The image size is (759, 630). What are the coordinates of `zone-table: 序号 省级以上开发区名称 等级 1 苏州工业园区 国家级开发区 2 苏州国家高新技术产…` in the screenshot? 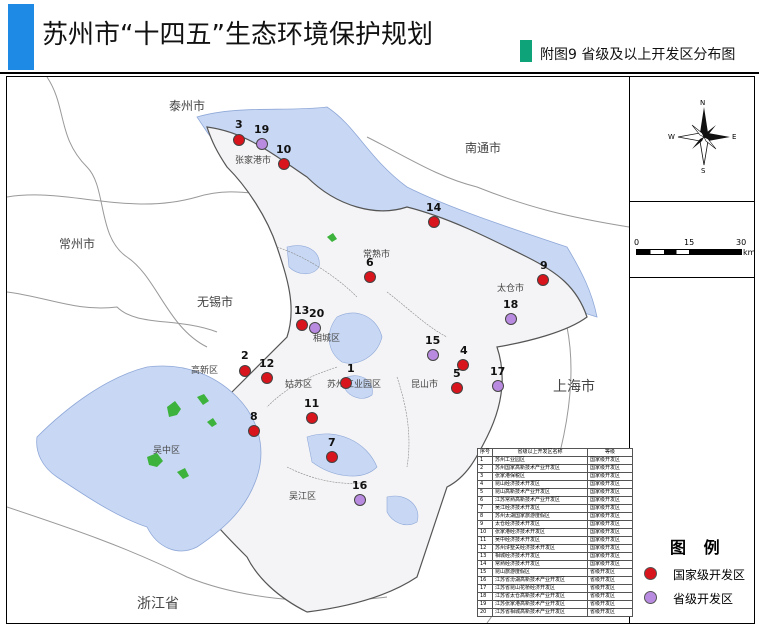 It's located at (555, 532).